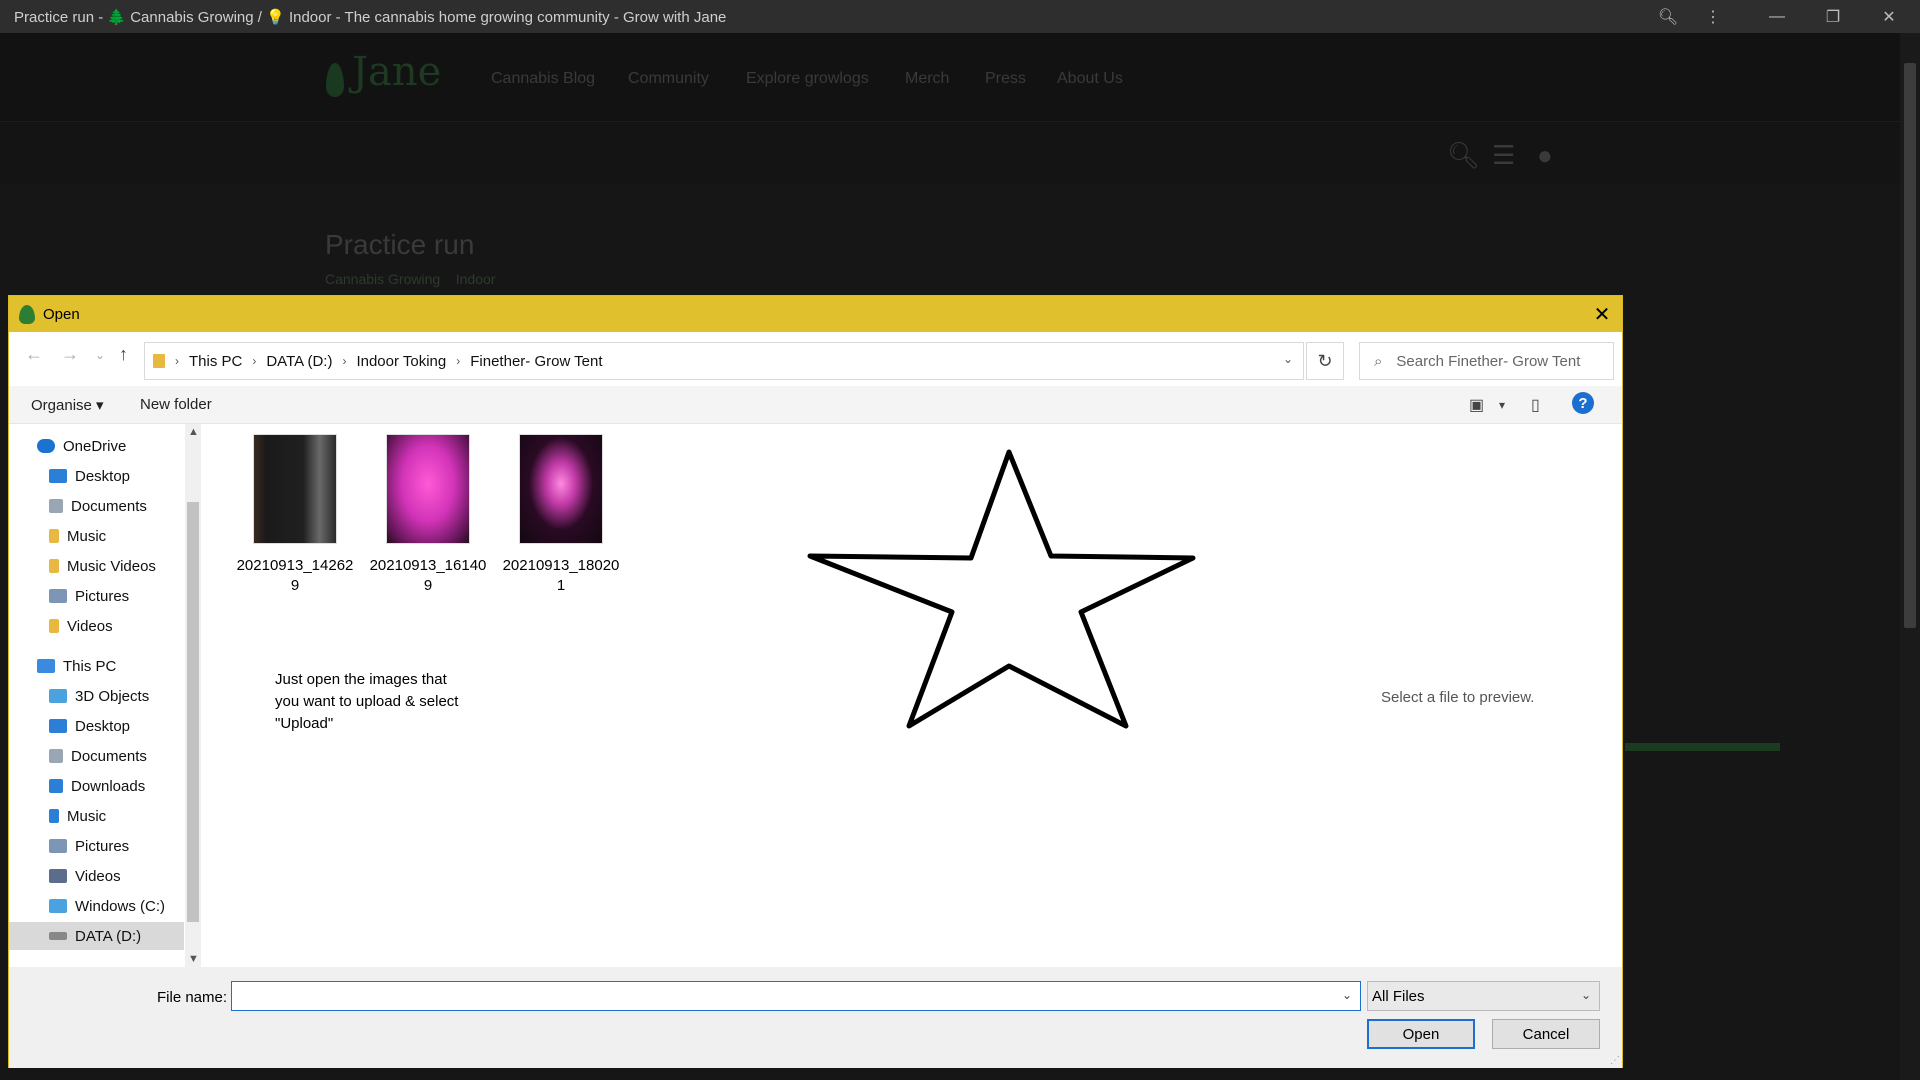 The height and width of the screenshot is (1080, 1920). What do you see at coordinates (1546, 1034) in the screenshot?
I see `cancel-button: Cancel` at bounding box center [1546, 1034].